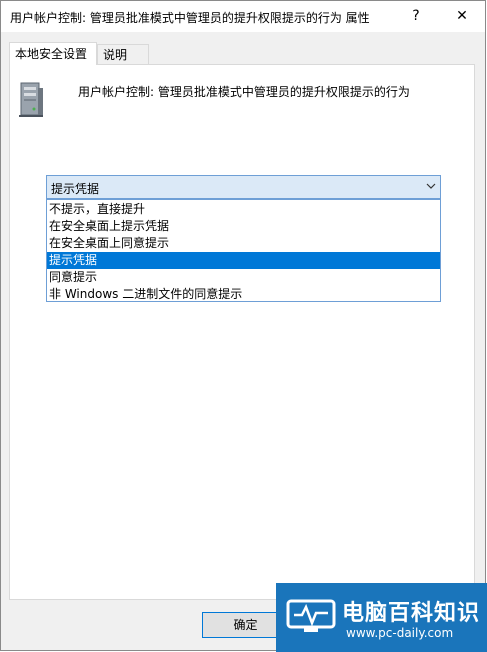  I want to click on watermark-url: www.pc-daily.com, so click(400, 633).